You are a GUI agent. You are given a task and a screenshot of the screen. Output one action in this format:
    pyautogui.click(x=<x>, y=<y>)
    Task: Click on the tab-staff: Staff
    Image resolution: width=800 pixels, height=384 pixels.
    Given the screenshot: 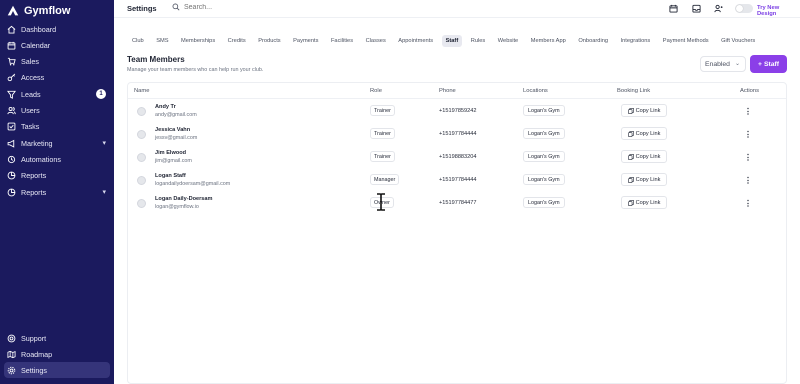 What is the action you would take?
    pyautogui.click(x=452, y=41)
    